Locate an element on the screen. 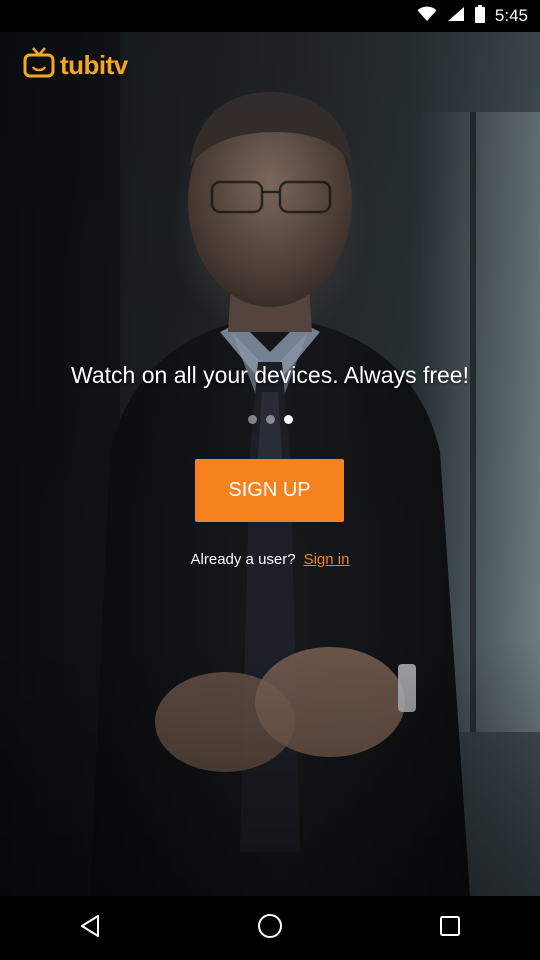  back-button is located at coordinates (90, 928).